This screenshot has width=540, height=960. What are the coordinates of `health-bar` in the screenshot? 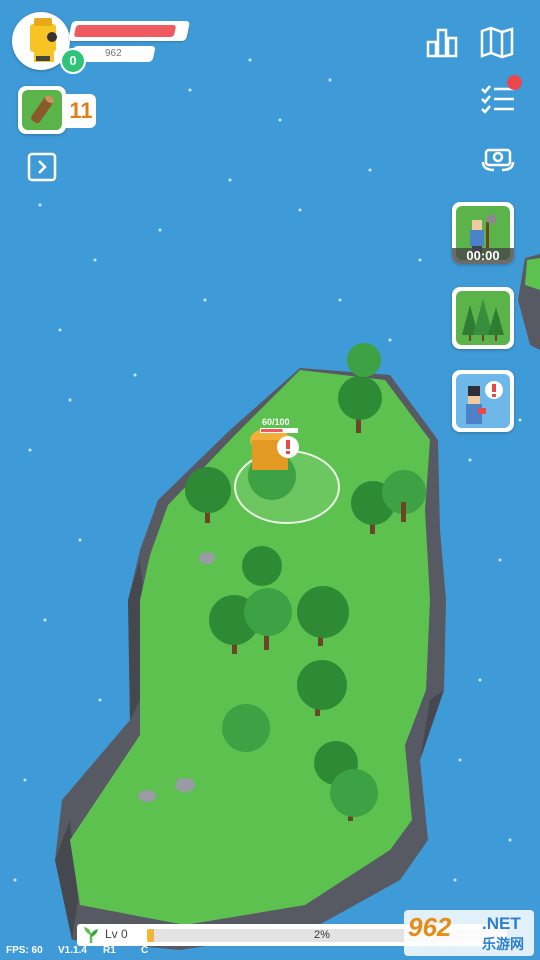 It's located at (129, 31).